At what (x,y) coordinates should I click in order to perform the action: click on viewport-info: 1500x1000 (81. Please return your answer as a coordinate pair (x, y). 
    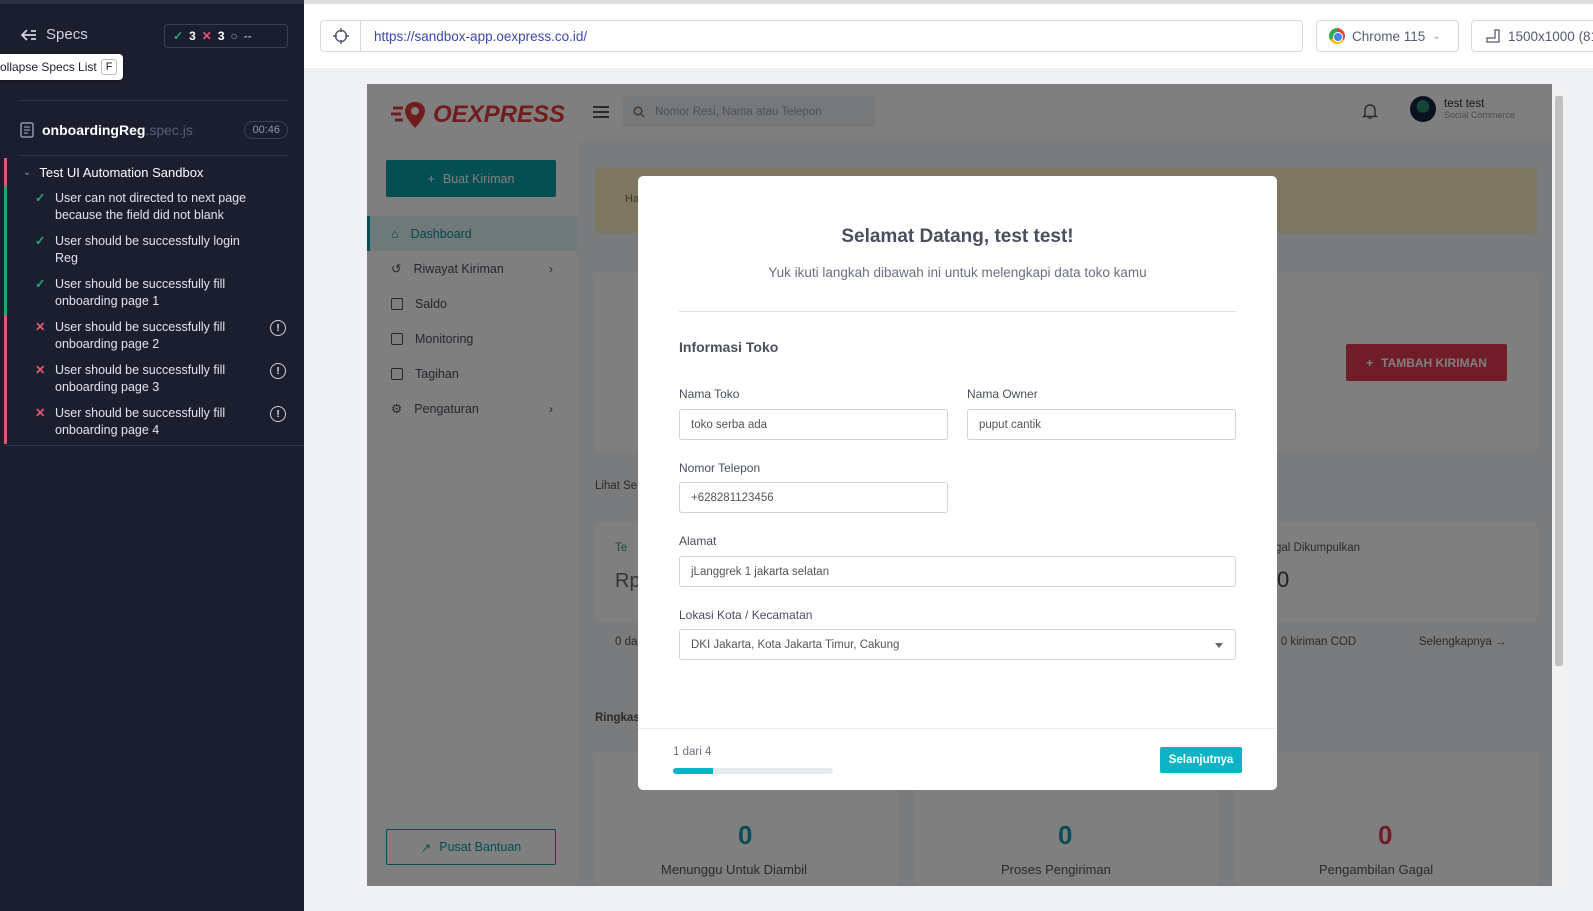
    Looking at the image, I should click on (1532, 36).